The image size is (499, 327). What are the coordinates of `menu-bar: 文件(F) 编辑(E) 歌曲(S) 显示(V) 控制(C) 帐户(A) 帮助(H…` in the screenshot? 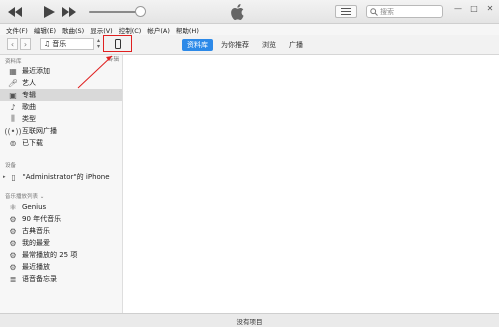 It's located at (249, 29).